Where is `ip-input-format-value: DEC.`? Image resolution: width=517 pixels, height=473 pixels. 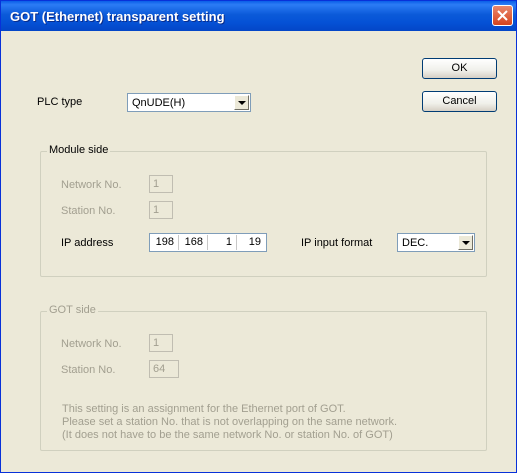
ip-input-format-value: DEC. is located at coordinates (415, 243).